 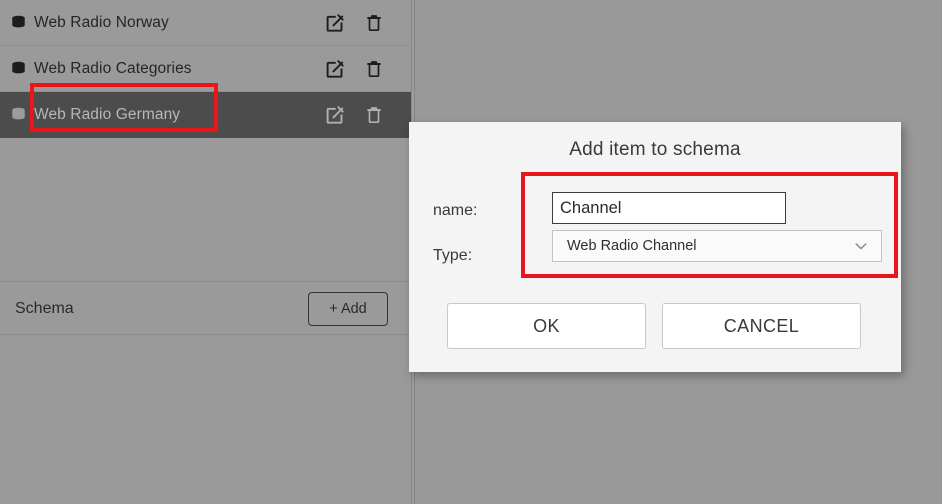 I want to click on dialog-title: Add item to schema, so click(x=655, y=149).